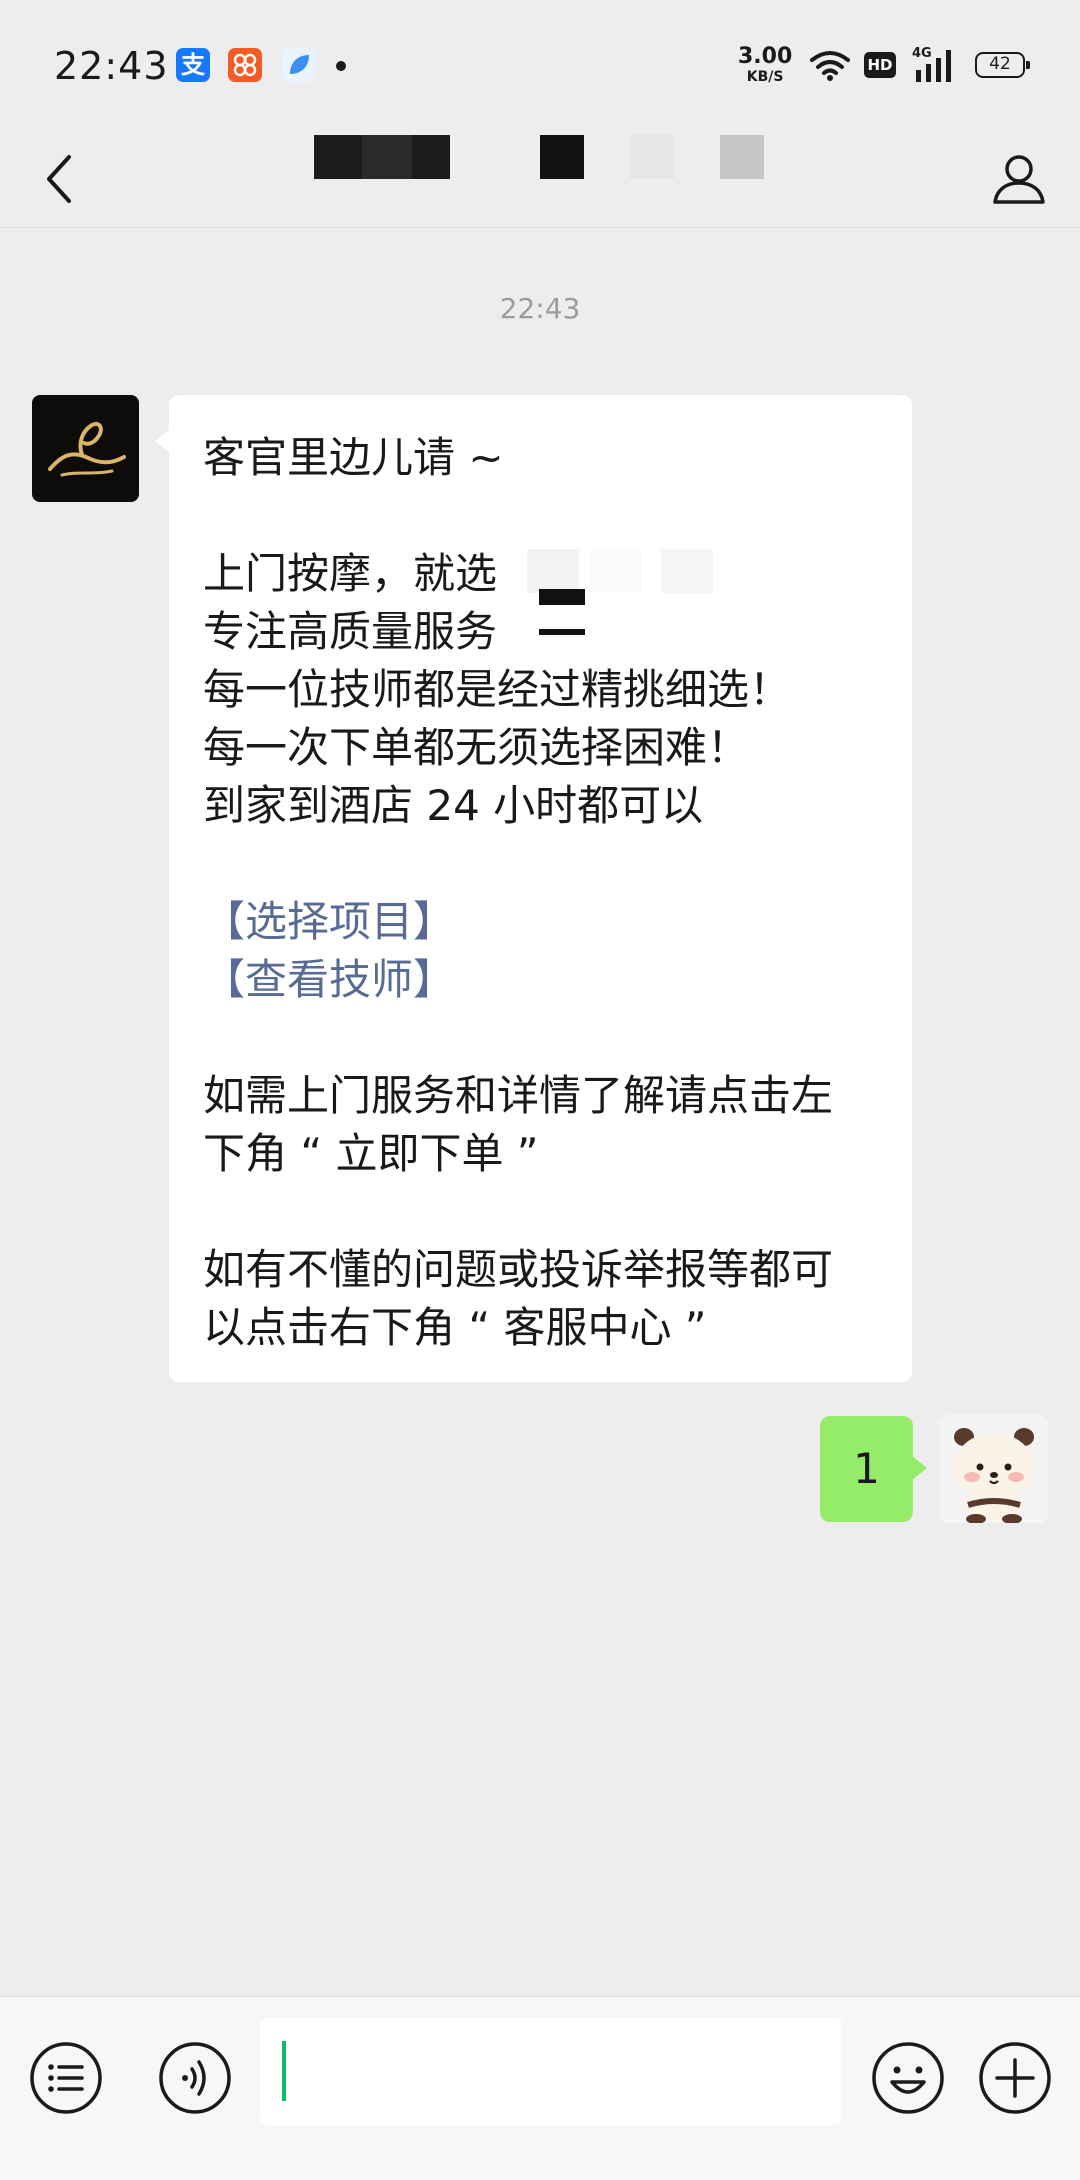  I want to click on emoji-button, so click(908, 2078).